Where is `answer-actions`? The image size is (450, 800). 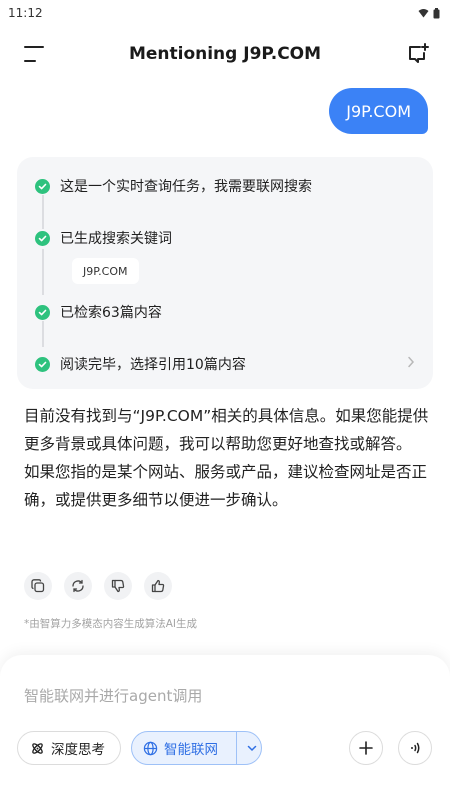
answer-actions is located at coordinates (98, 586).